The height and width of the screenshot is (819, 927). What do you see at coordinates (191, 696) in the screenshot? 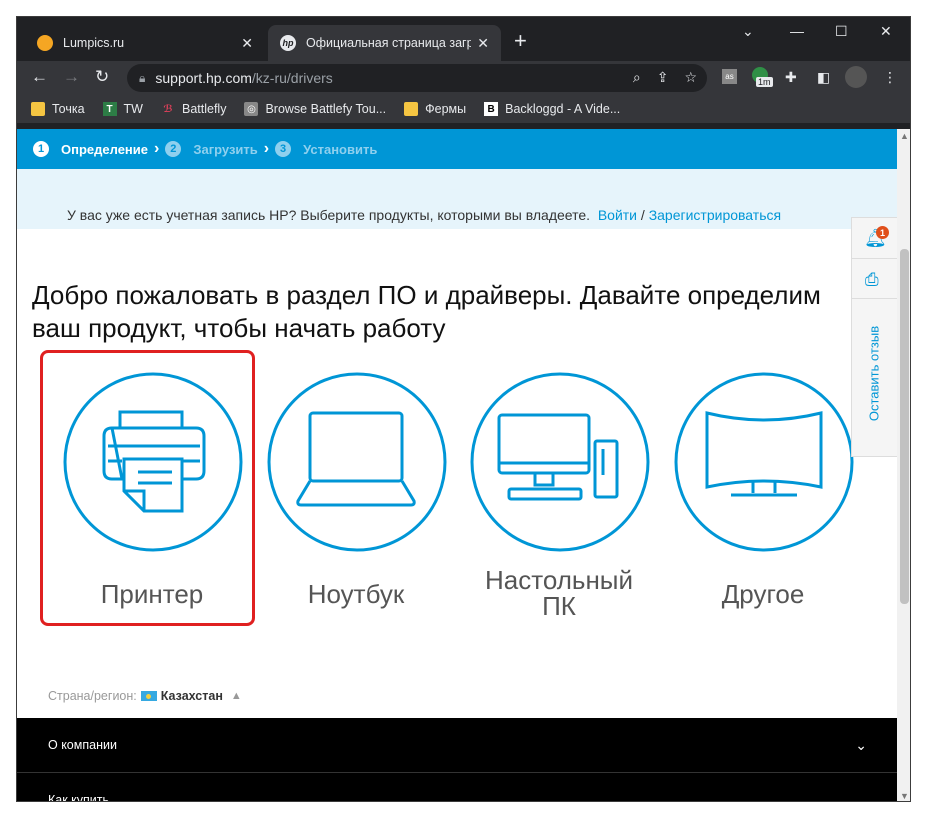
I see `region-value: Казахстан` at bounding box center [191, 696].